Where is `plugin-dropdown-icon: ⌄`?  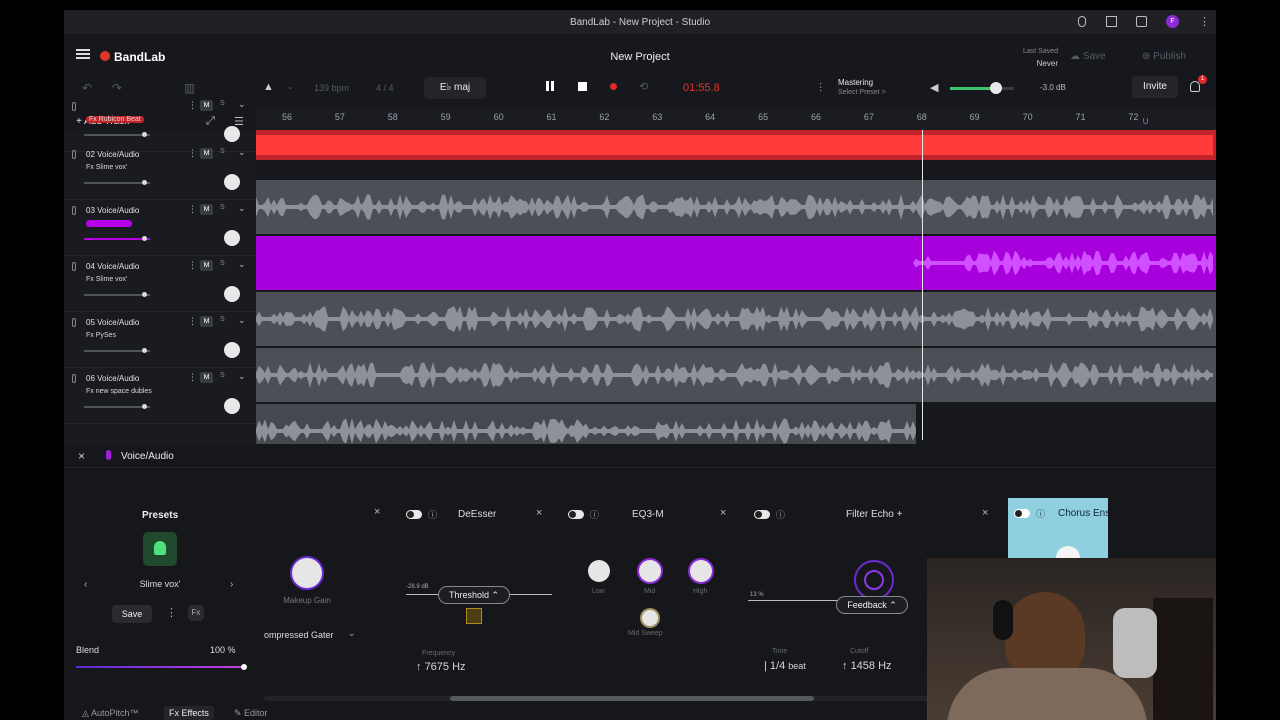 plugin-dropdown-icon: ⌄ is located at coordinates (352, 633).